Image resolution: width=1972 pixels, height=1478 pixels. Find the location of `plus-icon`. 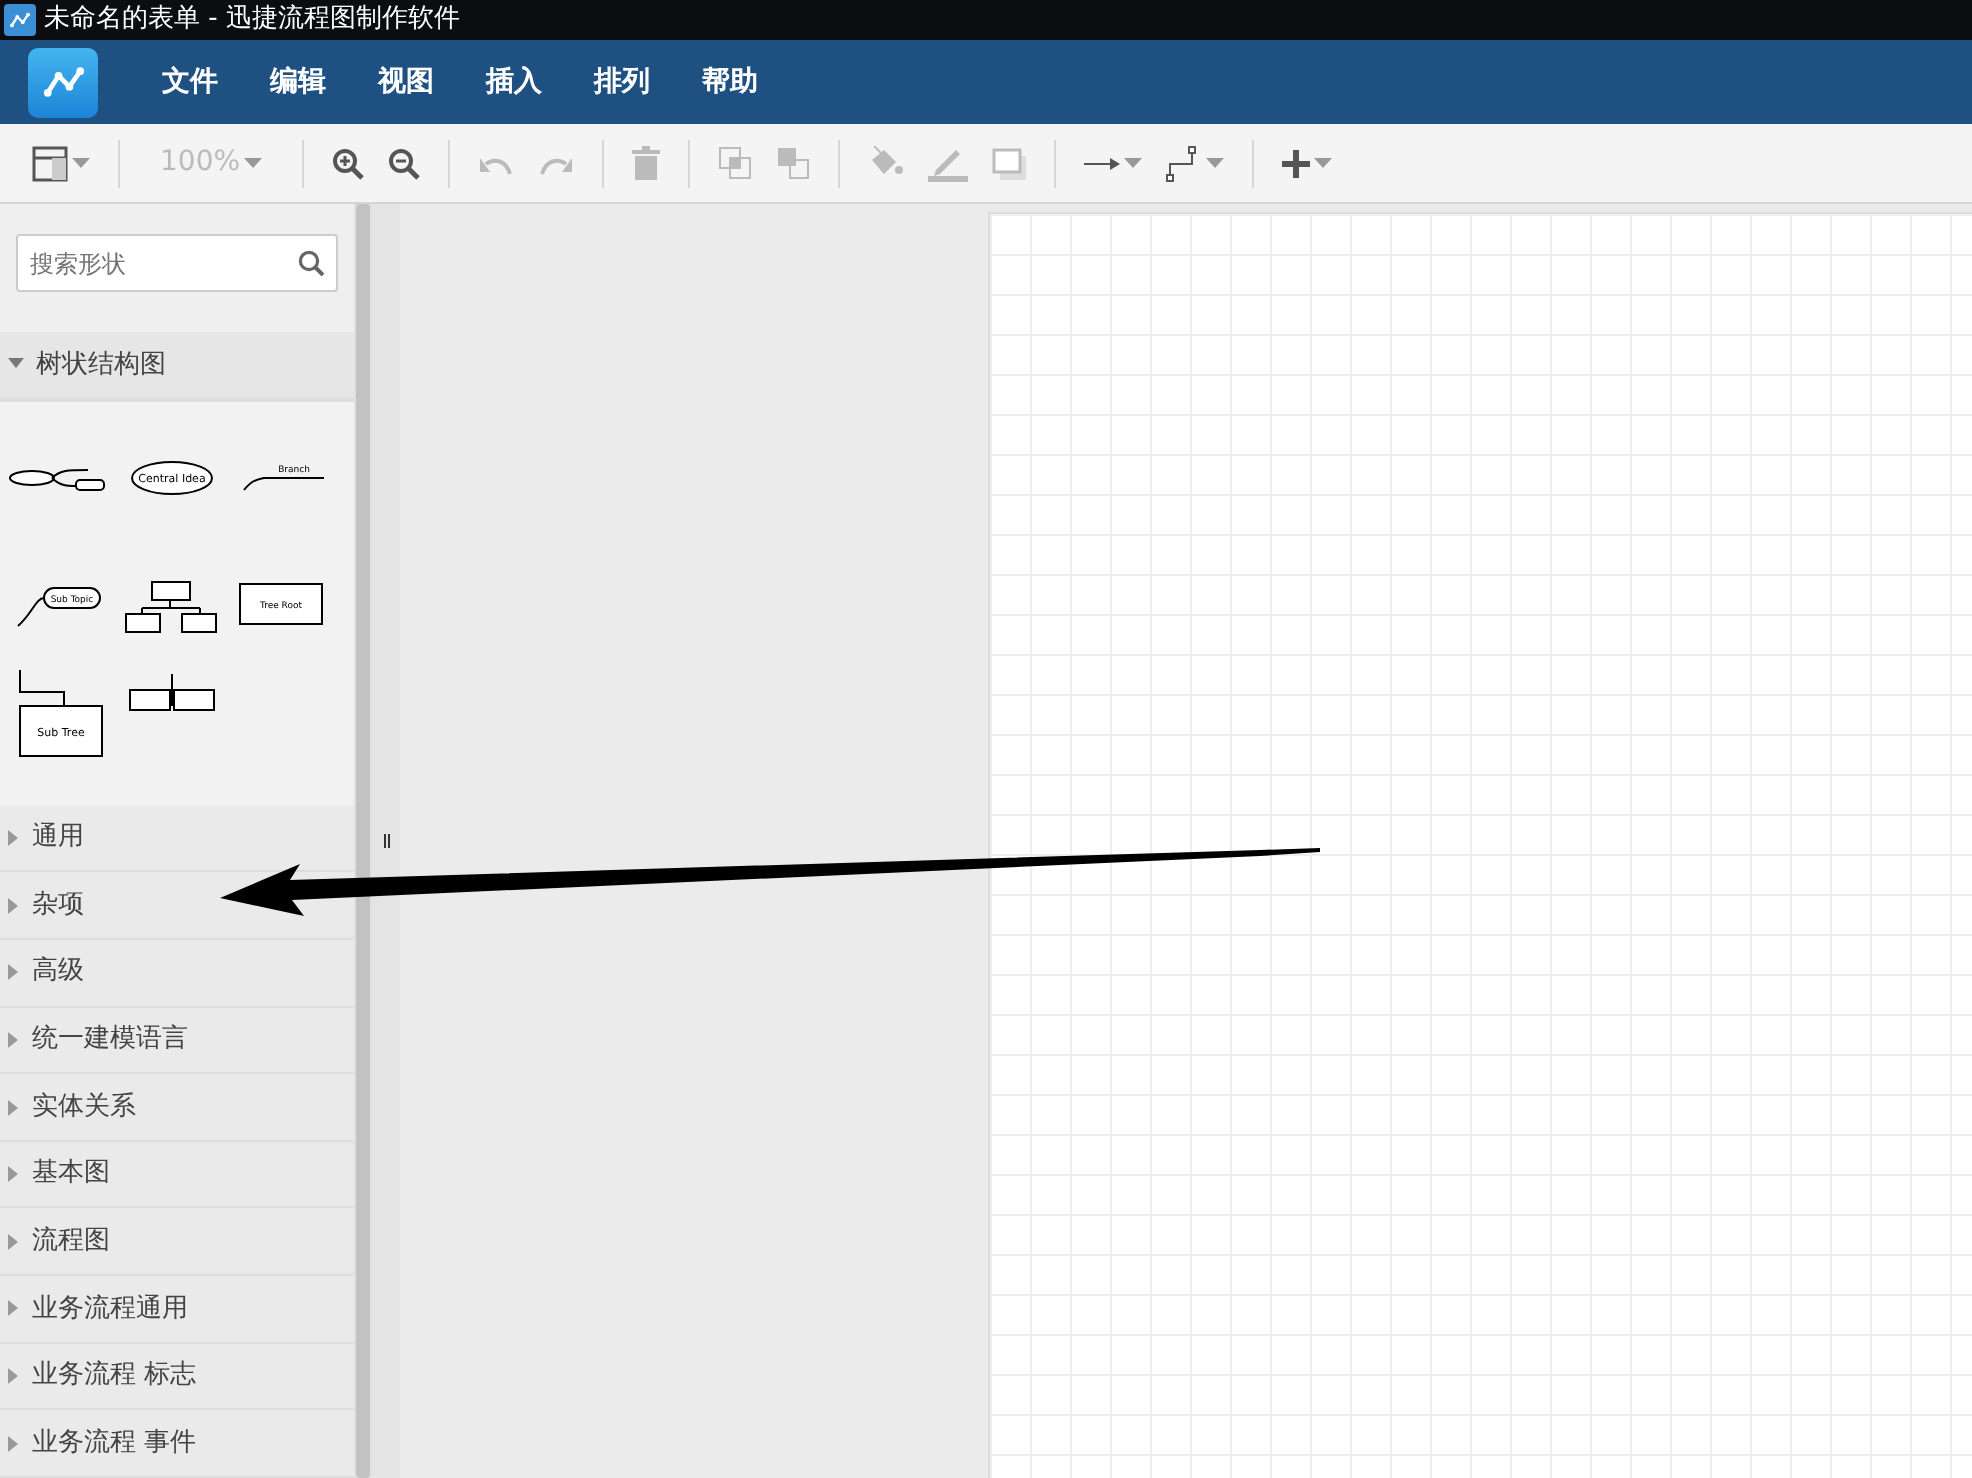

plus-icon is located at coordinates (1296, 163).